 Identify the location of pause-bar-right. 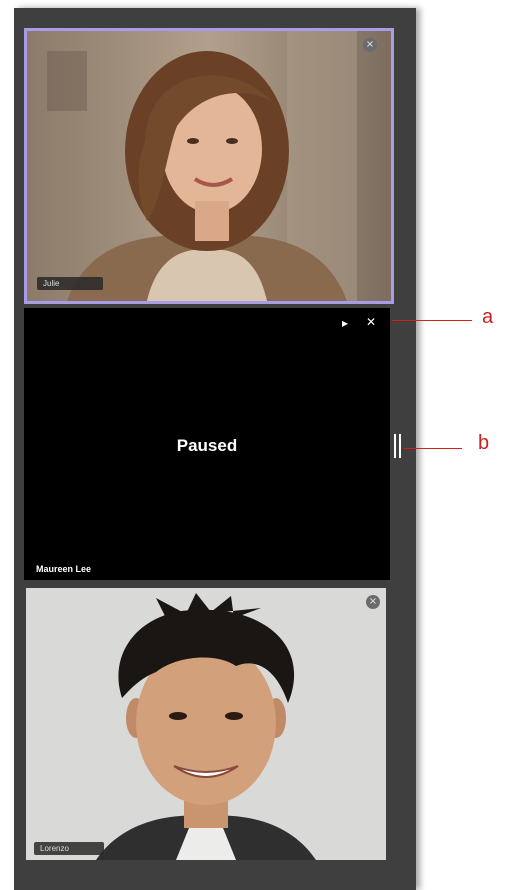
(400, 446).